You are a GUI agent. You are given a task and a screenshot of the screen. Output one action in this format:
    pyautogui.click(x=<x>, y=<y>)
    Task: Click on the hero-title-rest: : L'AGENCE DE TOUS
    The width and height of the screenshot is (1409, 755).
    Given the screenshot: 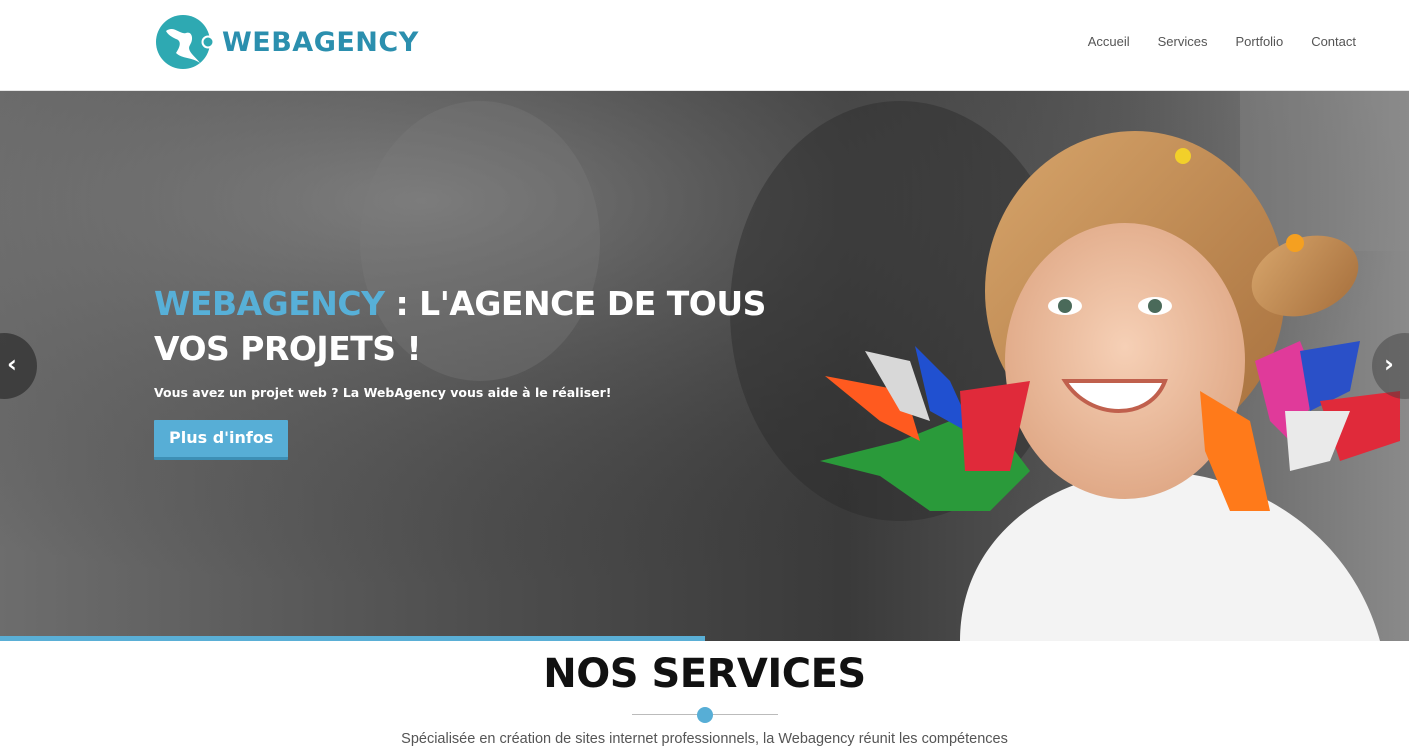 What is the action you would take?
    pyautogui.click(x=575, y=303)
    